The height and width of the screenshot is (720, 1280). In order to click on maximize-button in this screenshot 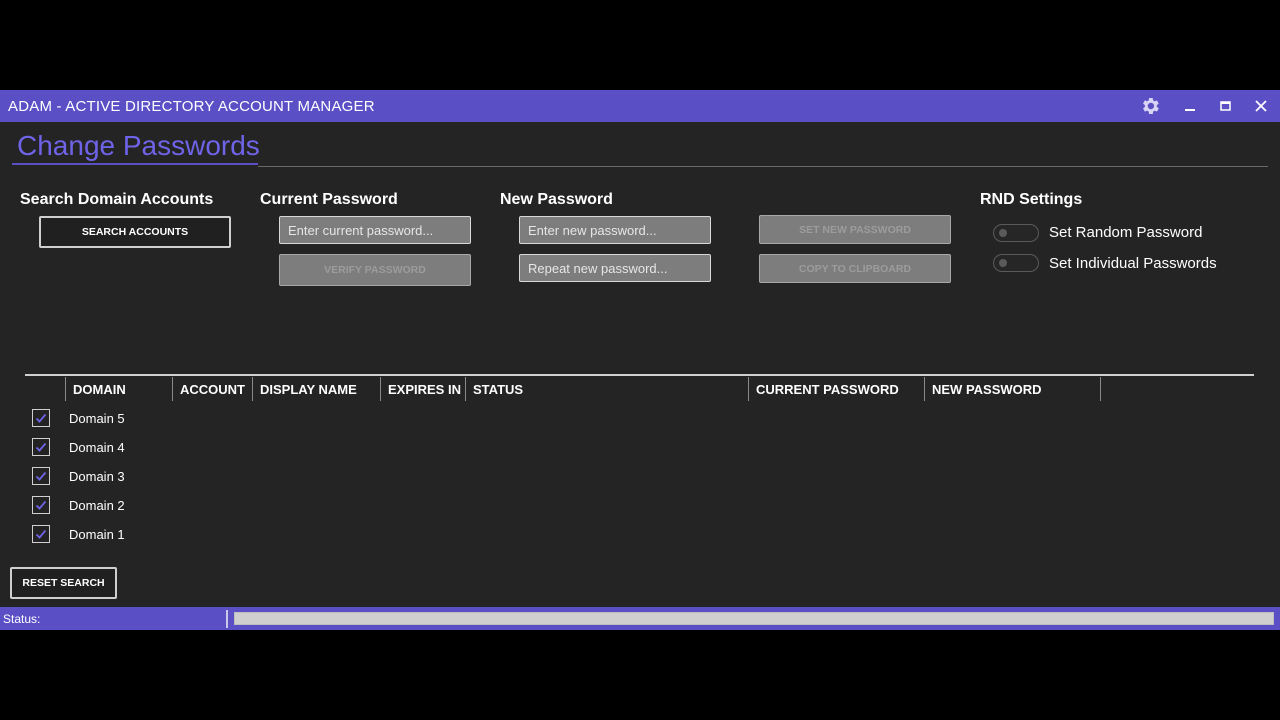, I will do `click(1225, 106)`.